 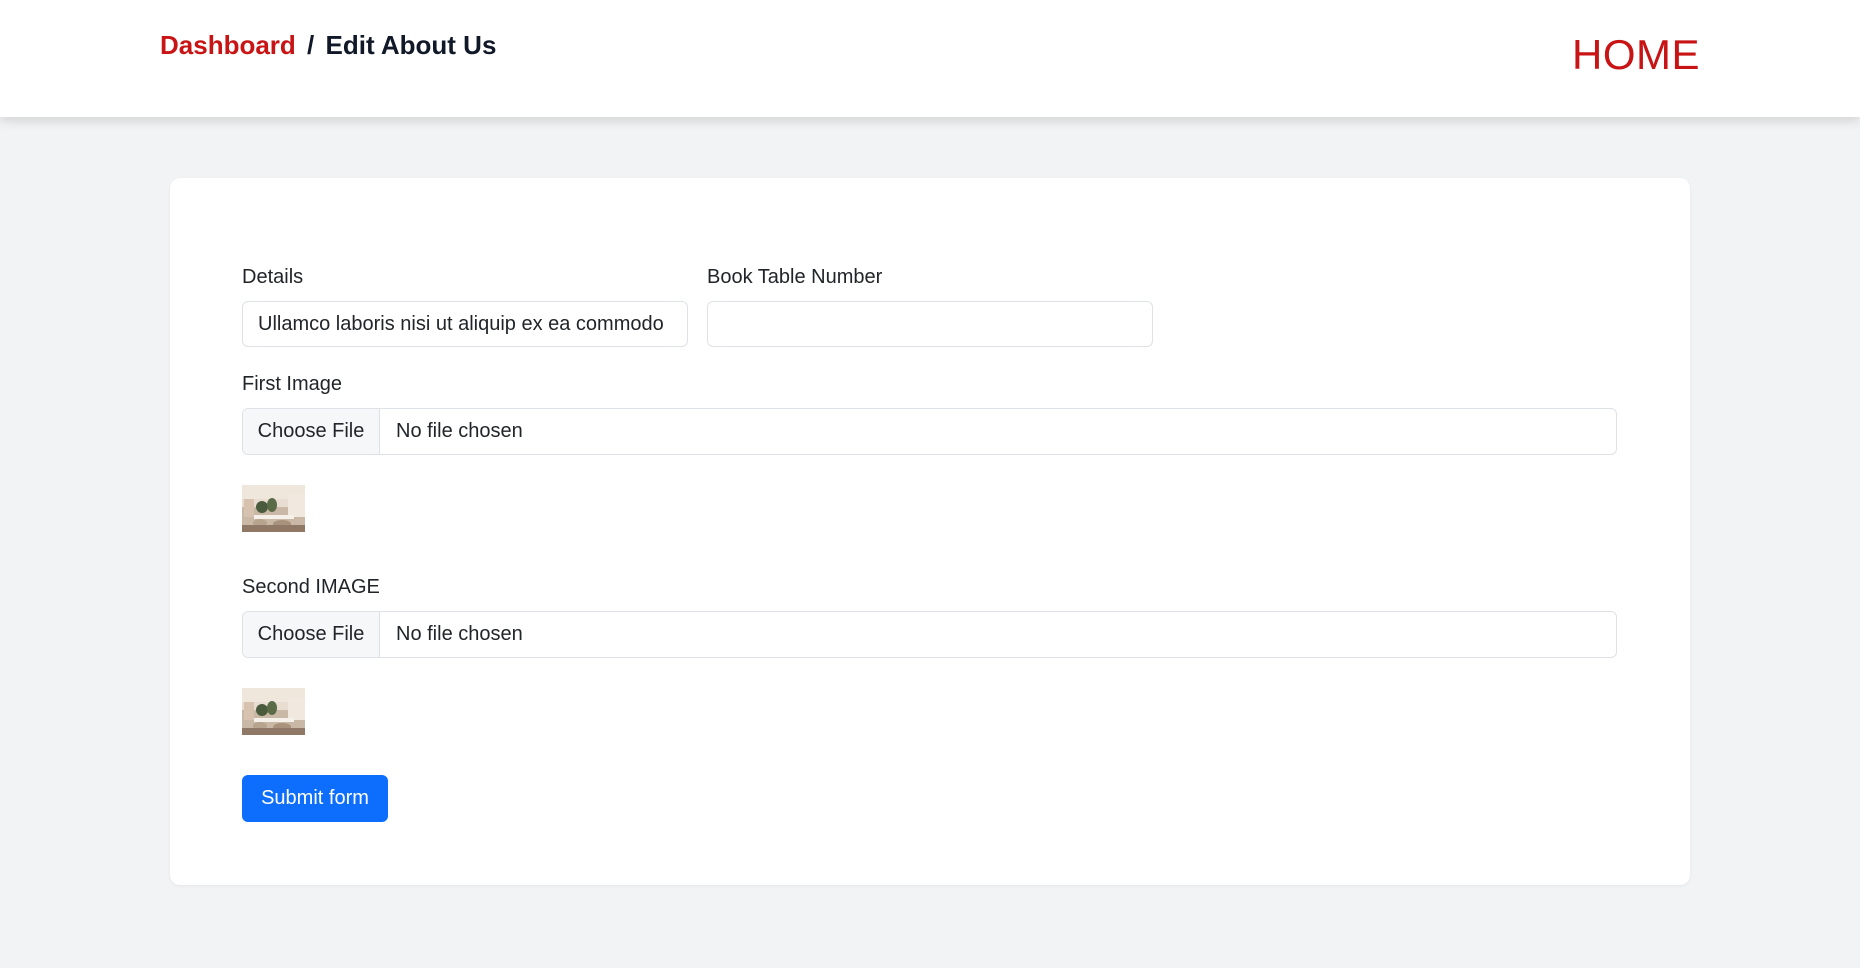 I want to click on first-image-file-status: No file chosen, so click(x=459, y=431).